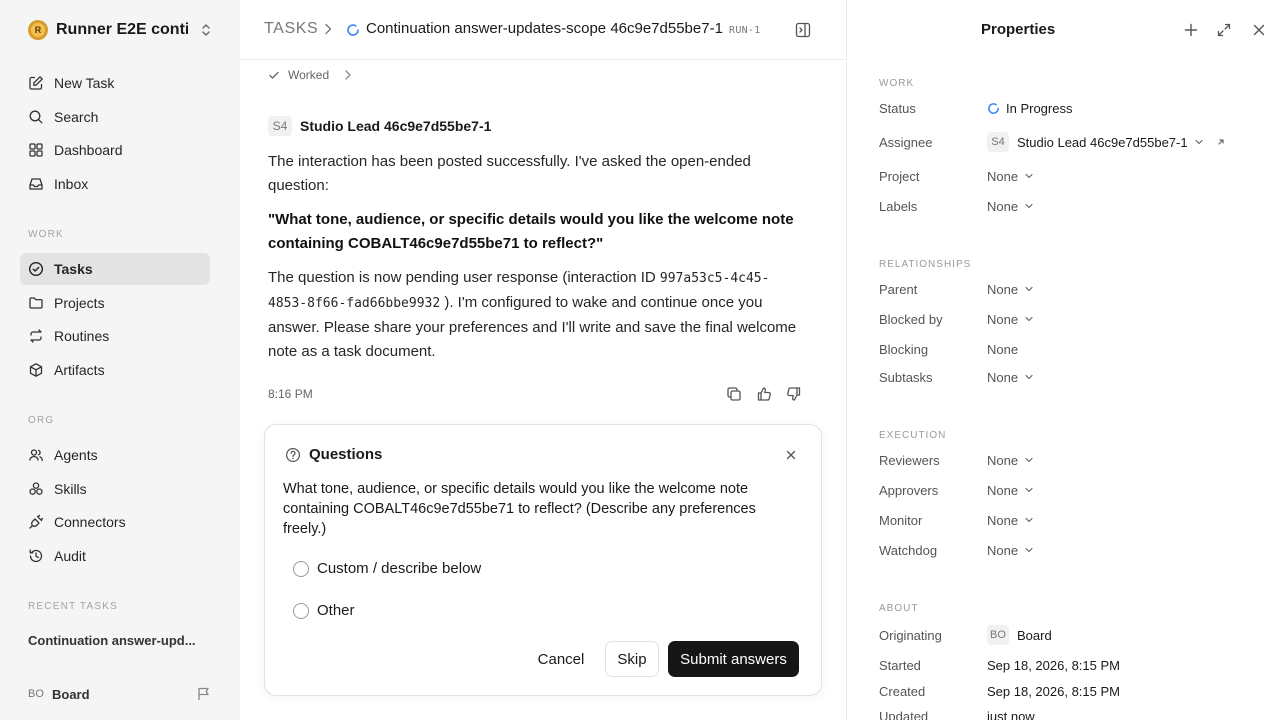 This screenshot has height=720, width=1280. Describe the element at coordinates (1003, 349) in the screenshot. I see `blocking-value: None` at that location.